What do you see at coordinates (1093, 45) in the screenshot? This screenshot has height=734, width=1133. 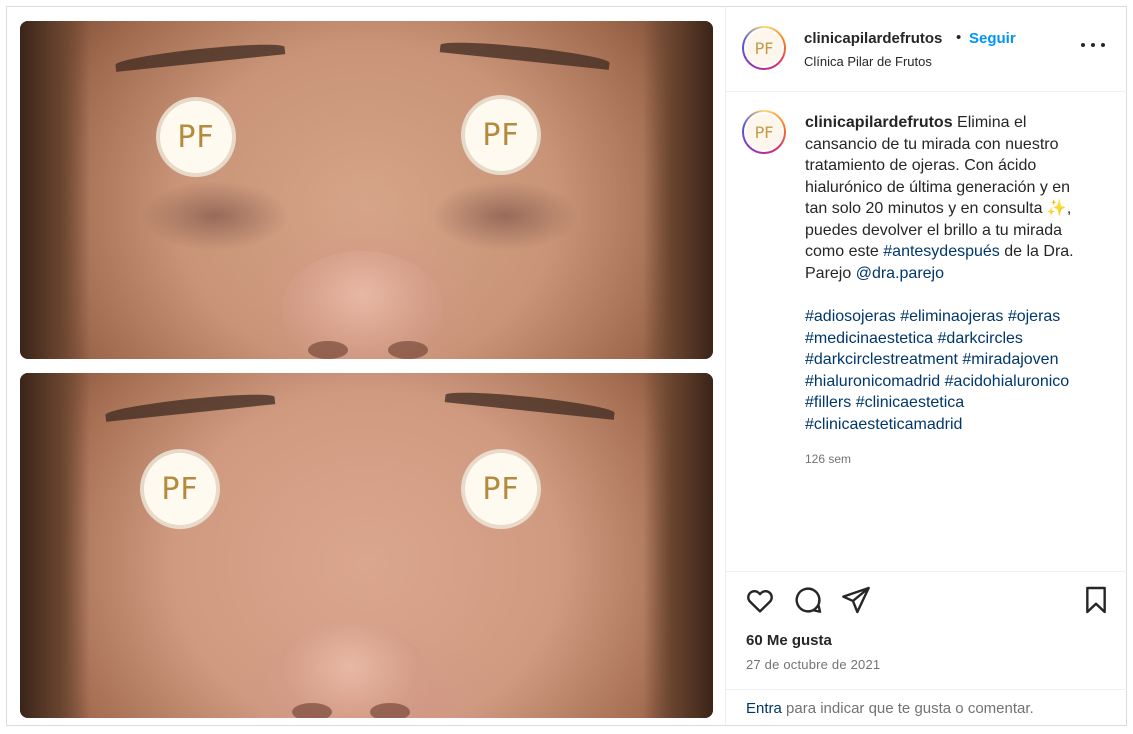 I see `more-options-icon` at bounding box center [1093, 45].